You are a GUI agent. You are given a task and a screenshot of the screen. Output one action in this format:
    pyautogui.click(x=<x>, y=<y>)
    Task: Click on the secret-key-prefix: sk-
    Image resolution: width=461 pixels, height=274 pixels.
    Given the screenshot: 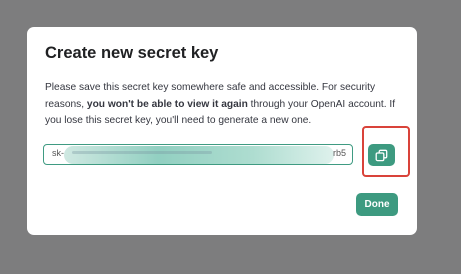 What is the action you would take?
    pyautogui.click(x=58, y=153)
    